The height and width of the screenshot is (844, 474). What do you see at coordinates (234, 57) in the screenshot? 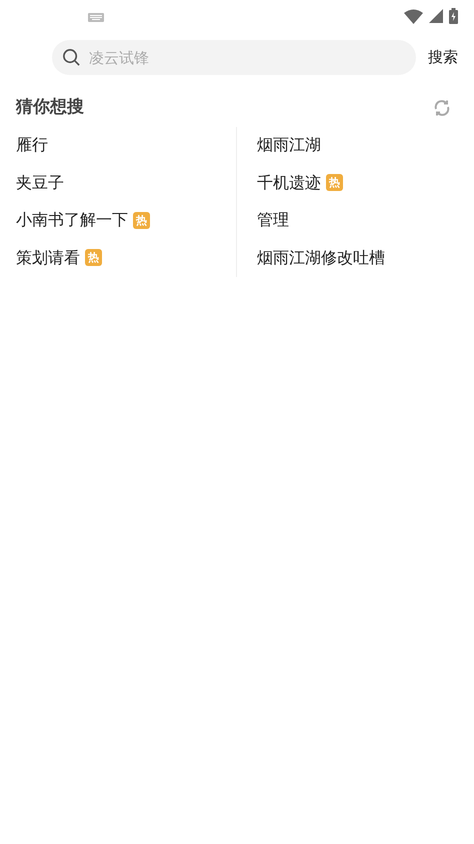
I see `search-field: 凌云试锋` at bounding box center [234, 57].